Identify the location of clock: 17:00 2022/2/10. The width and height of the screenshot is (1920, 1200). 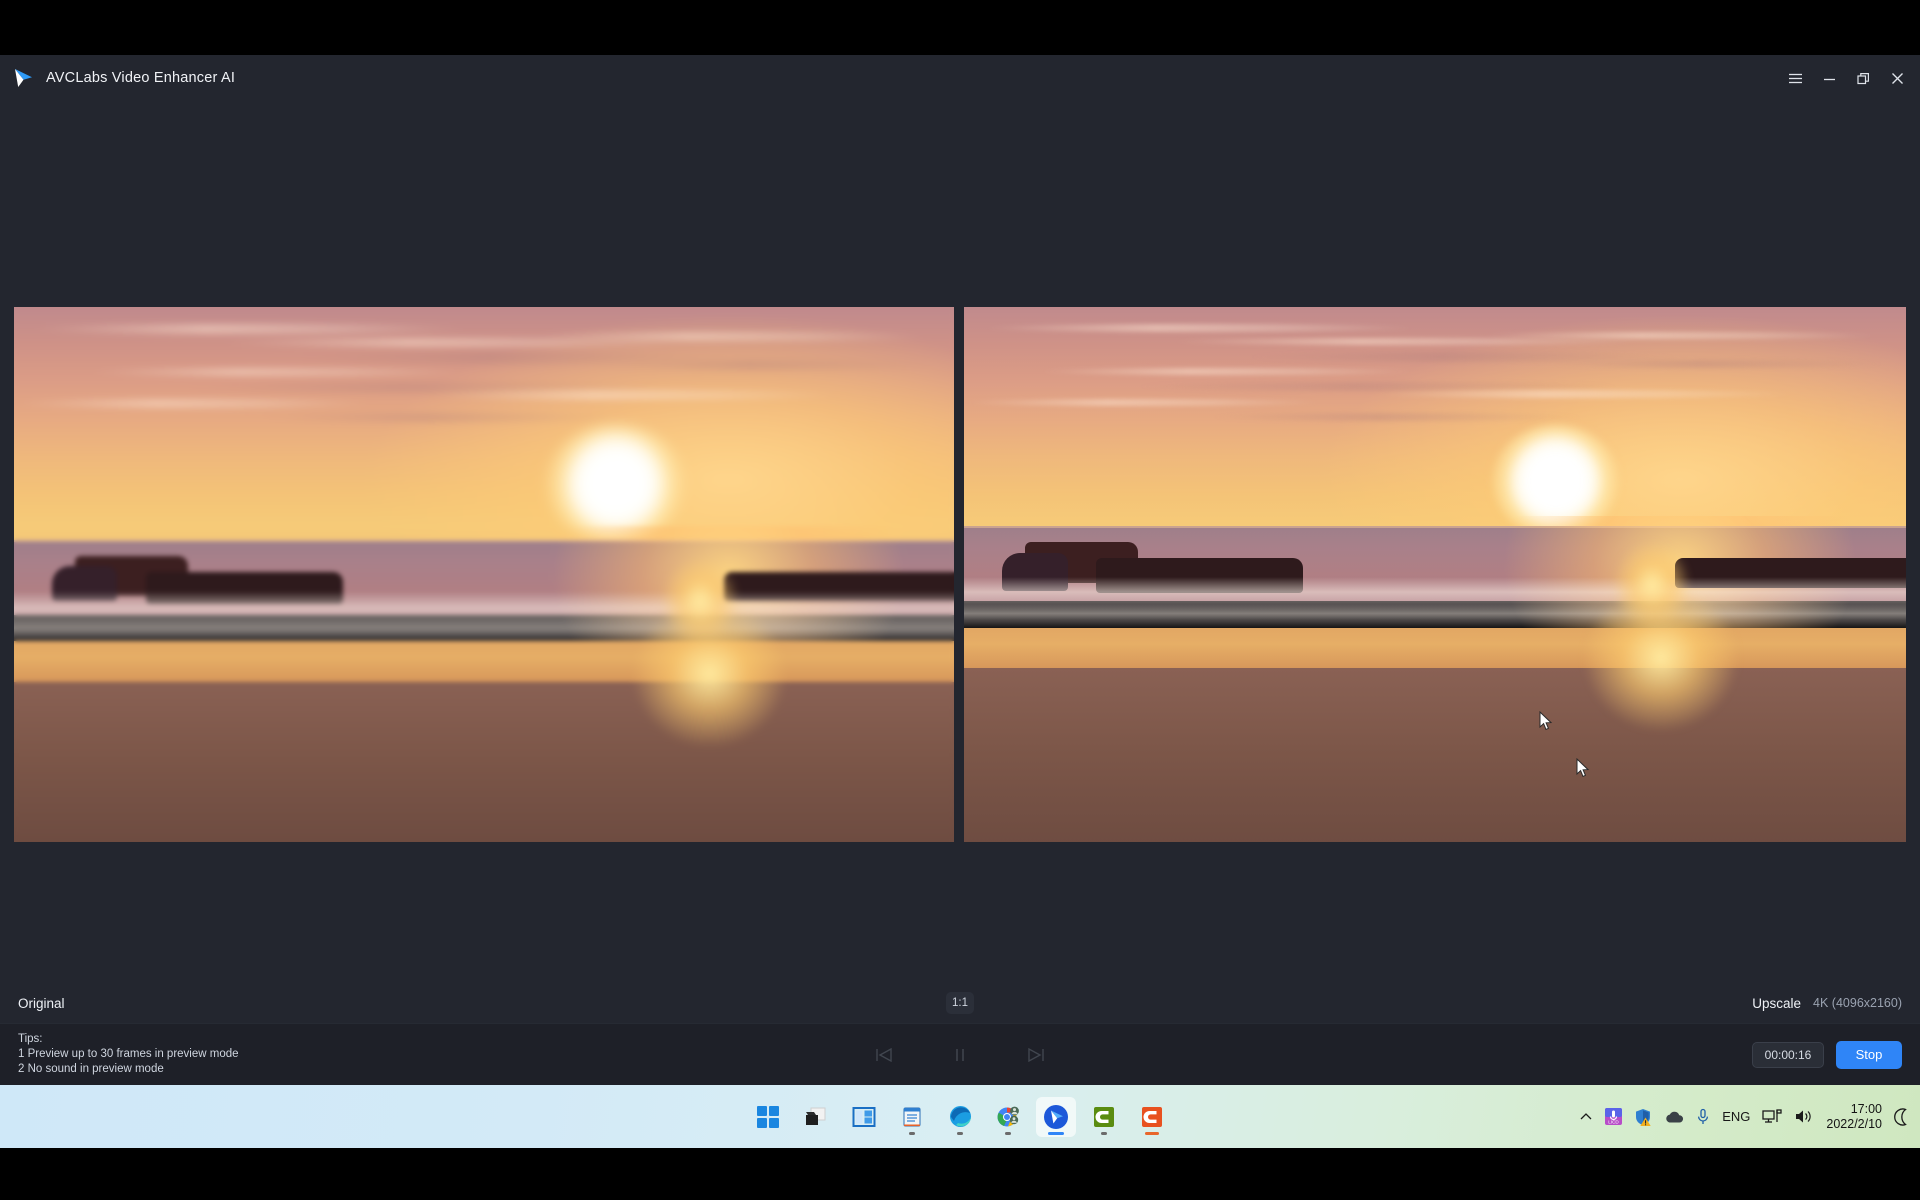
(1854, 1117).